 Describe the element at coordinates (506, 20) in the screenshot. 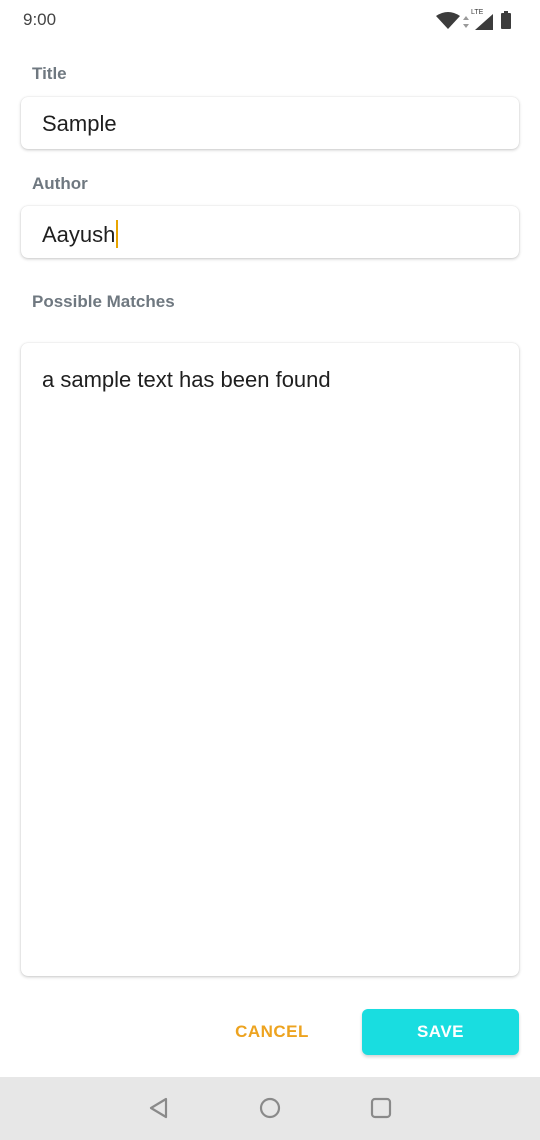

I see `battery-icon` at that location.